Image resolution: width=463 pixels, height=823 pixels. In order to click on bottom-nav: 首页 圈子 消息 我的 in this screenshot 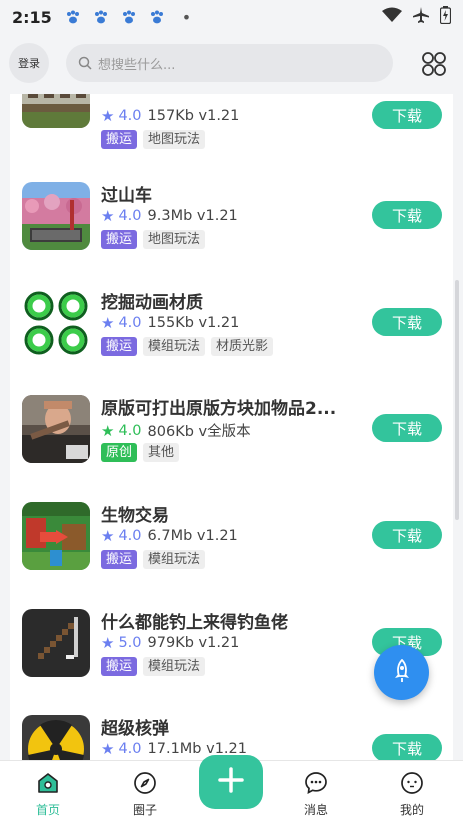, I will do `click(231, 789)`.